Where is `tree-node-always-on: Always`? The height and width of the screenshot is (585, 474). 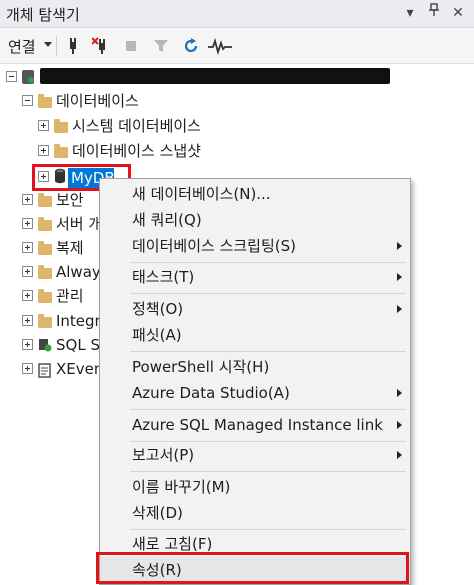 tree-node-always-on: Always is located at coordinates (54, 272).